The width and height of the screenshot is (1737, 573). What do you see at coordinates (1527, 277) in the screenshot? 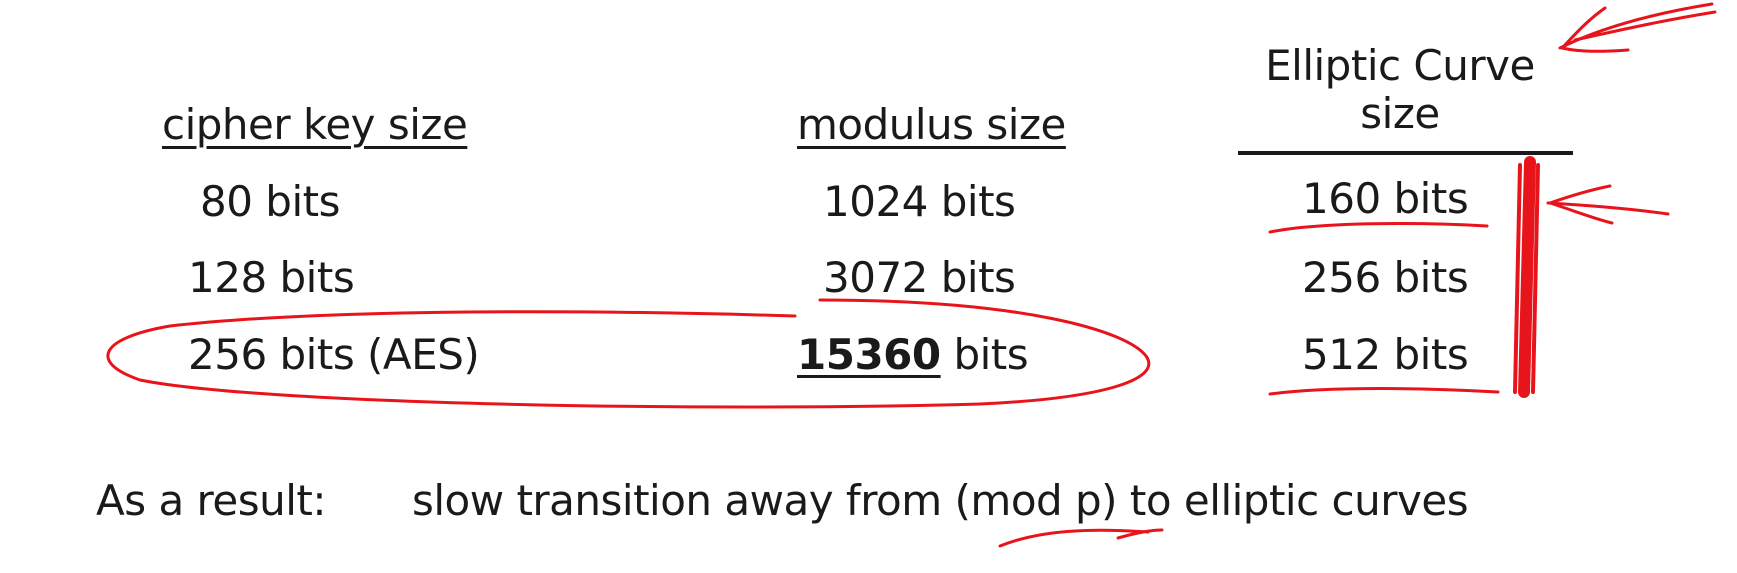
I see `vertical-bar-ec-column` at bounding box center [1527, 277].